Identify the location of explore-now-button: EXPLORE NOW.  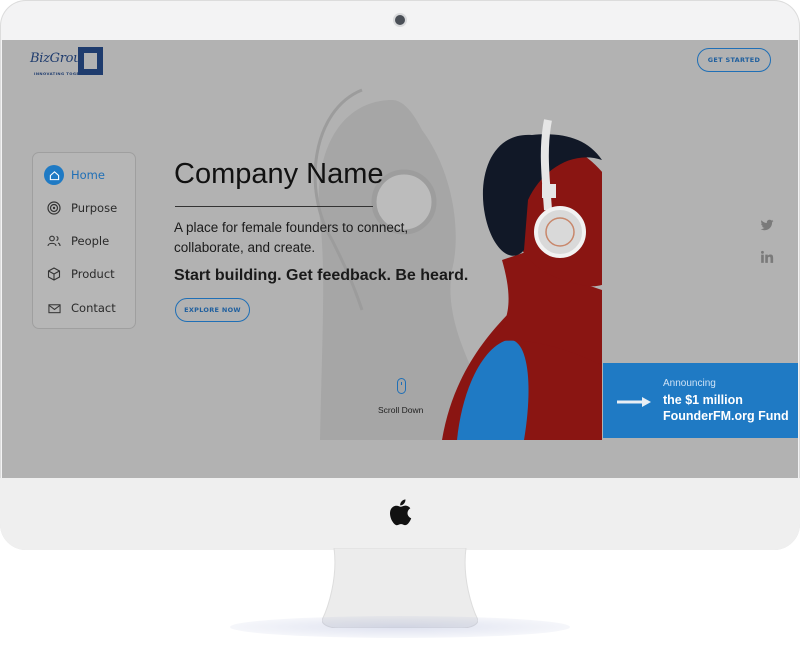
(212, 310).